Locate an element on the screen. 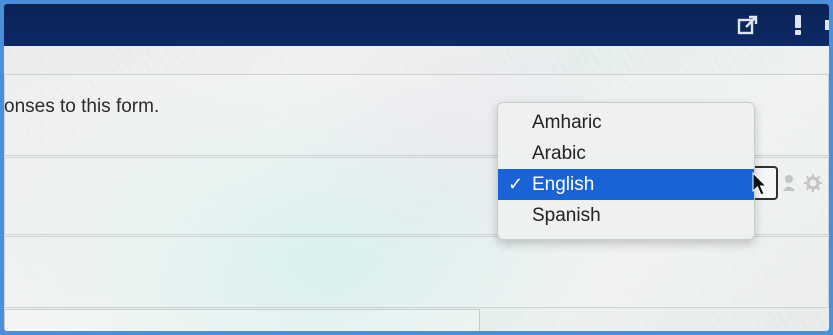 The width and height of the screenshot is (833, 335). dropdown-option-english: ✓ English is located at coordinates (626, 184).